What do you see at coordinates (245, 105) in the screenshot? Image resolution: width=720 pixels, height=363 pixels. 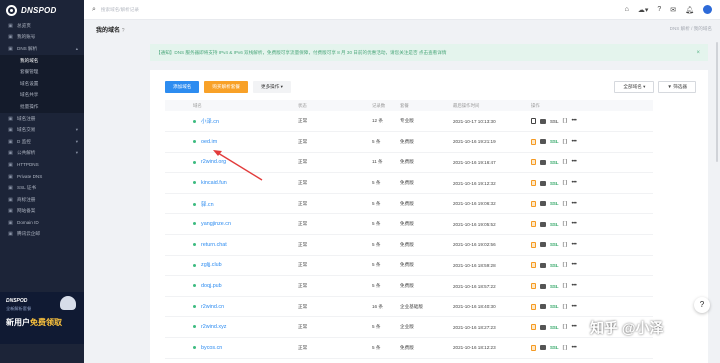 I see `col-domain: 域名` at bounding box center [245, 105].